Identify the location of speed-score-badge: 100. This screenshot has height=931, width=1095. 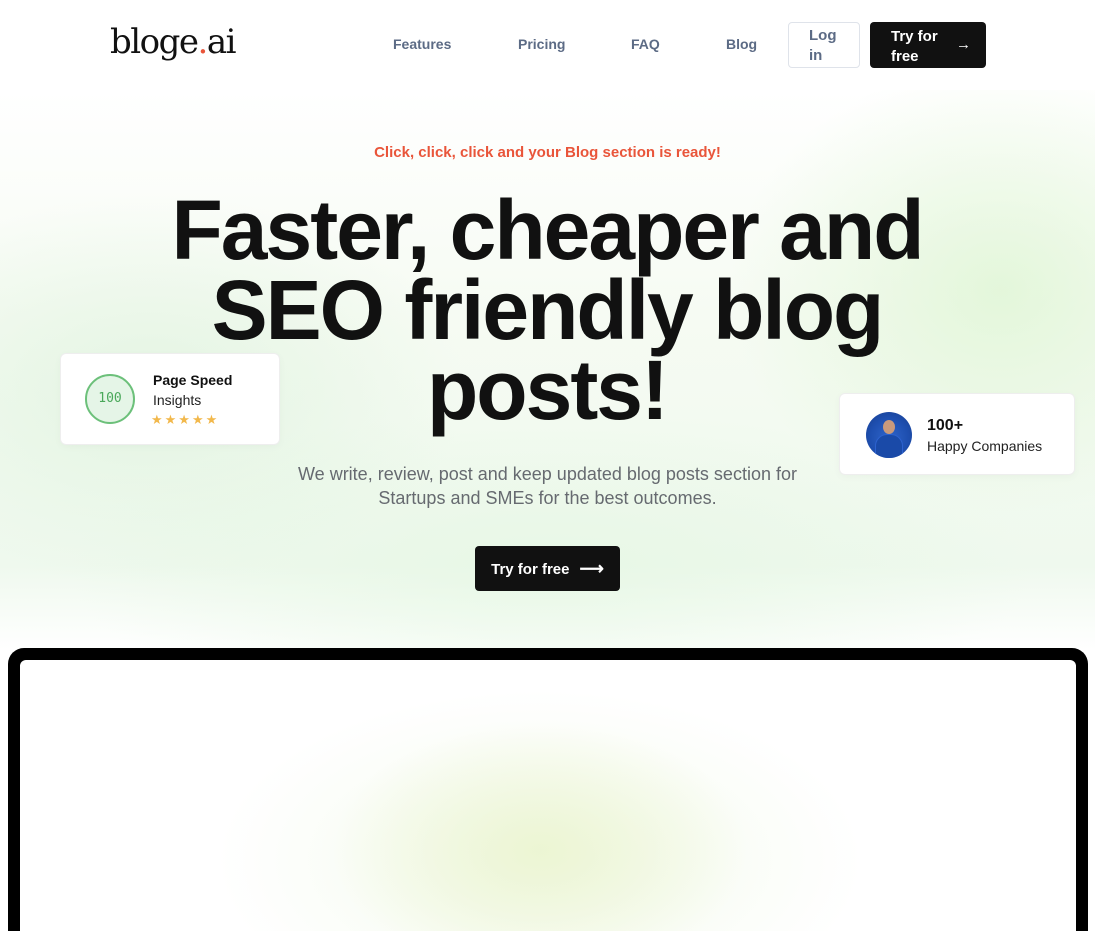
(110, 399).